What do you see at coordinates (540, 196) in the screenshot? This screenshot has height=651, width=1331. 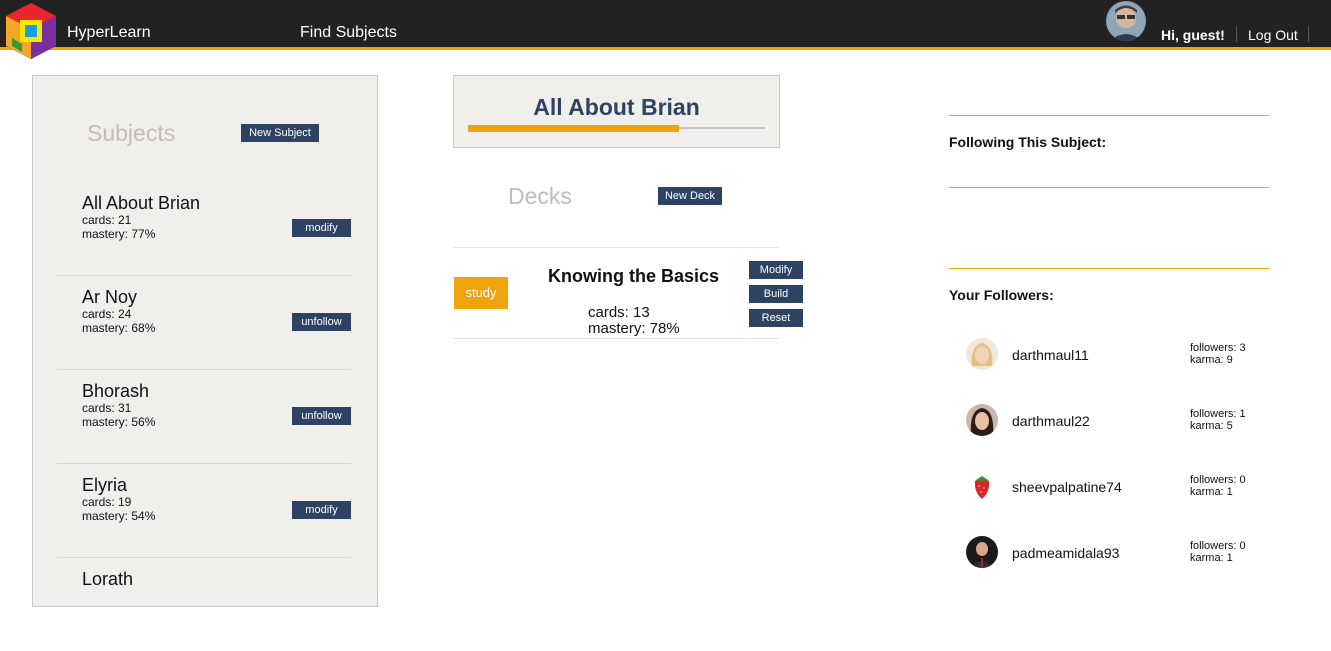 I see `decks-heading: Decks` at bounding box center [540, 196].